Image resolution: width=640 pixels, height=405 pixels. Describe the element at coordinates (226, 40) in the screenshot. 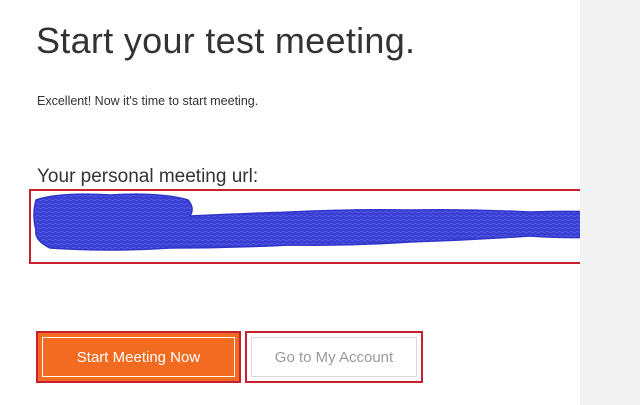

I see `page-title: Start your test meeting.` at that location.